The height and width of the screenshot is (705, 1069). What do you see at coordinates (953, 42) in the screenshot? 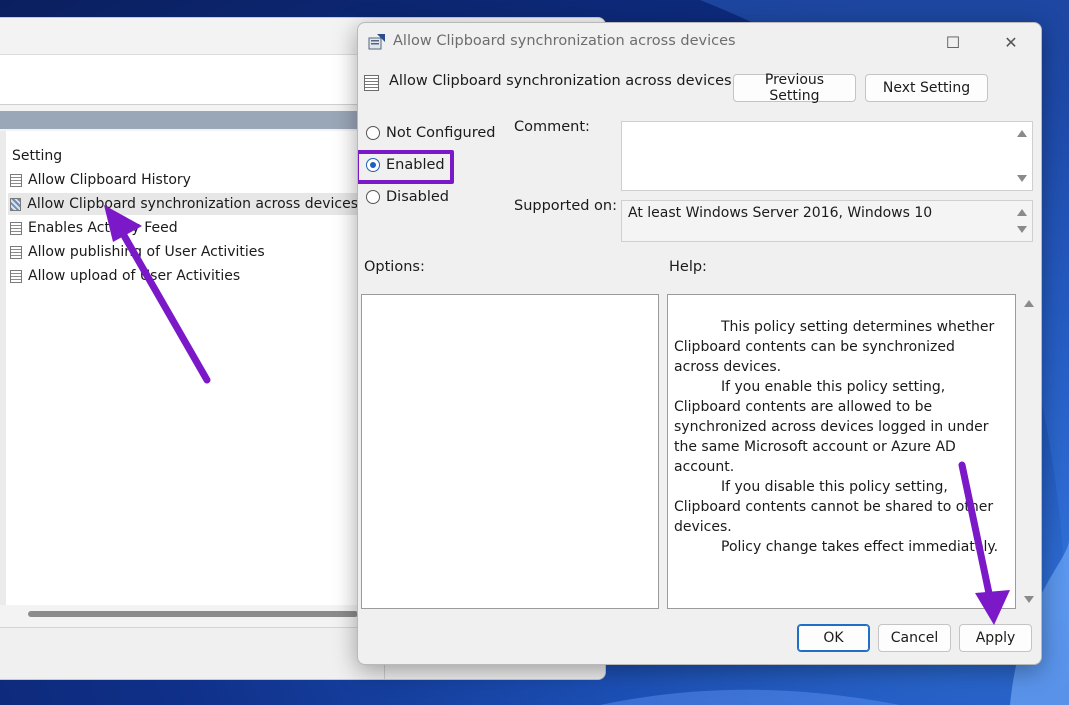
I see `maximize-icon: ☐` at bounding box center [953, 42].